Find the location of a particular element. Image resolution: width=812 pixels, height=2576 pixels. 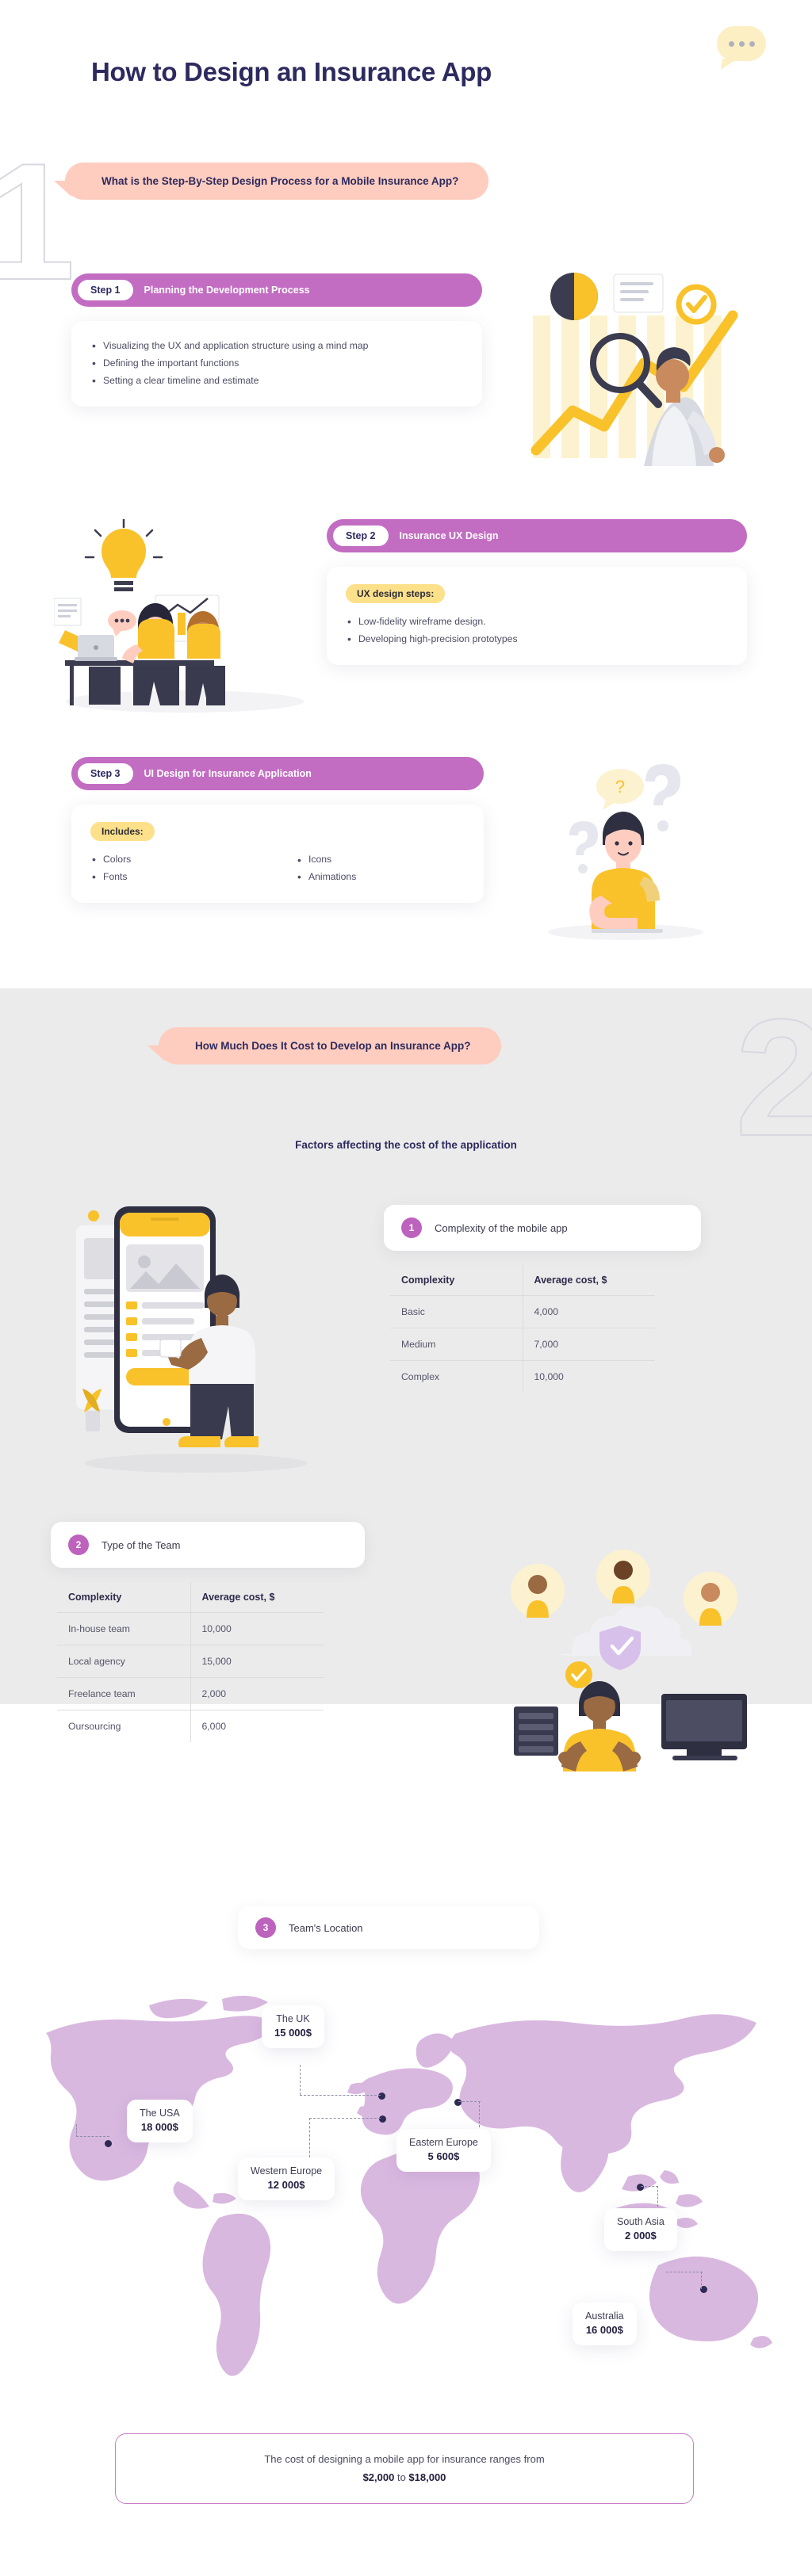

connector-usa-h is located at coordinates (92, 2136).